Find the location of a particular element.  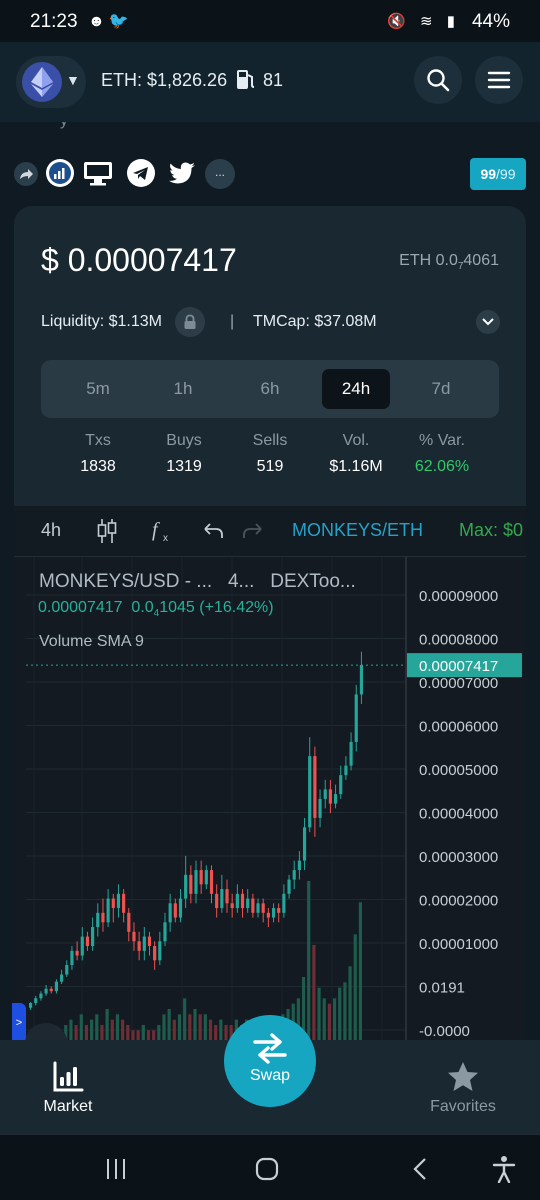

chart-interval-button: 4h is located at coordinates (51, 530).